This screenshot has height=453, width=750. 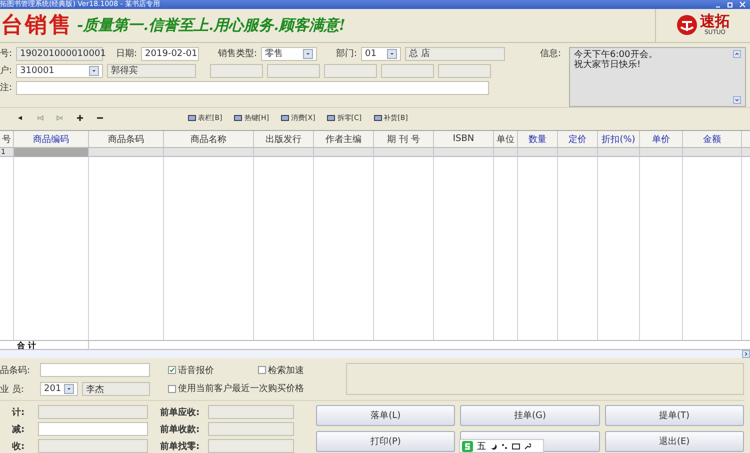 What do you see at coordinates (286, 370) in the screenshot?
I see `checkbox-label: 检索加速` at bounding box center [286, 370].